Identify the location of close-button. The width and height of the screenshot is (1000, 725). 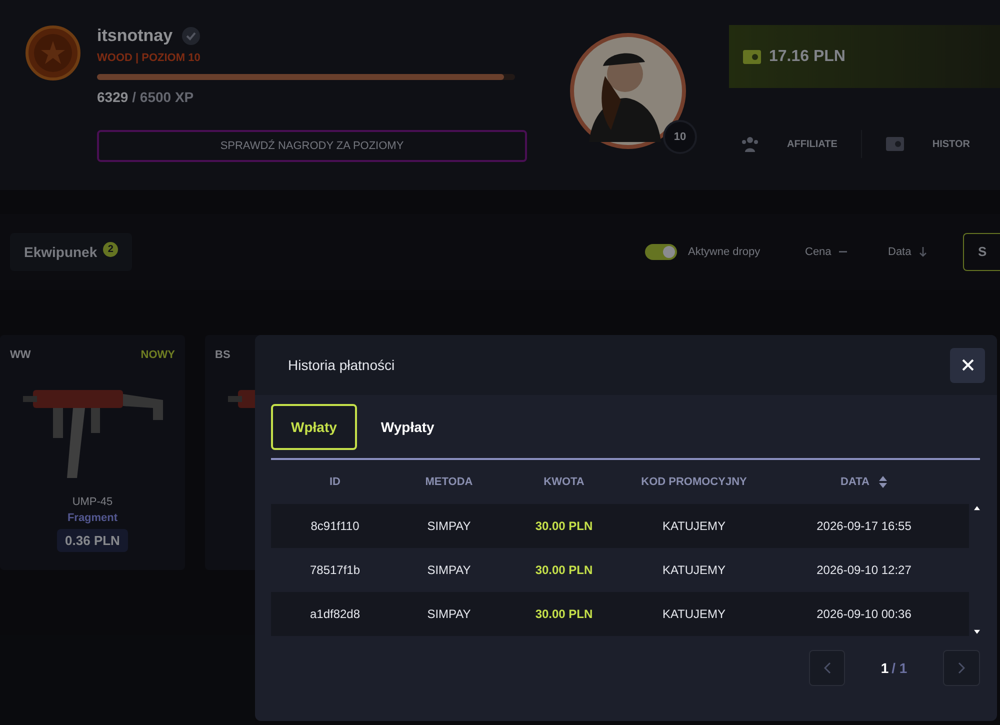
(967, 365).